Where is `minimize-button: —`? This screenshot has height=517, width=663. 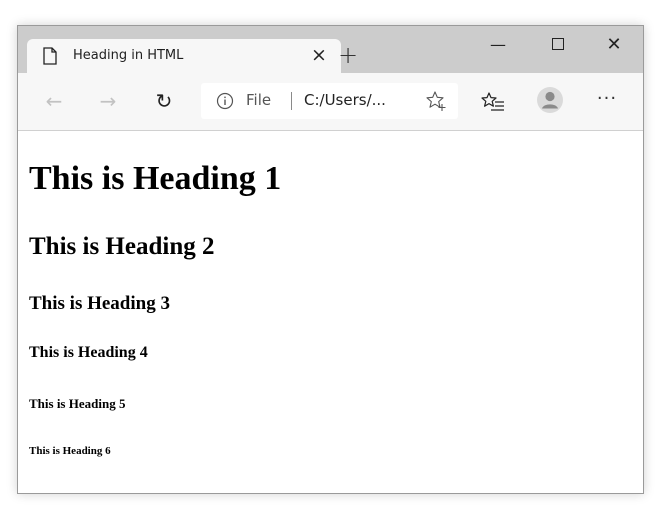
minimize-button: — is located at coordinates (498, 45).